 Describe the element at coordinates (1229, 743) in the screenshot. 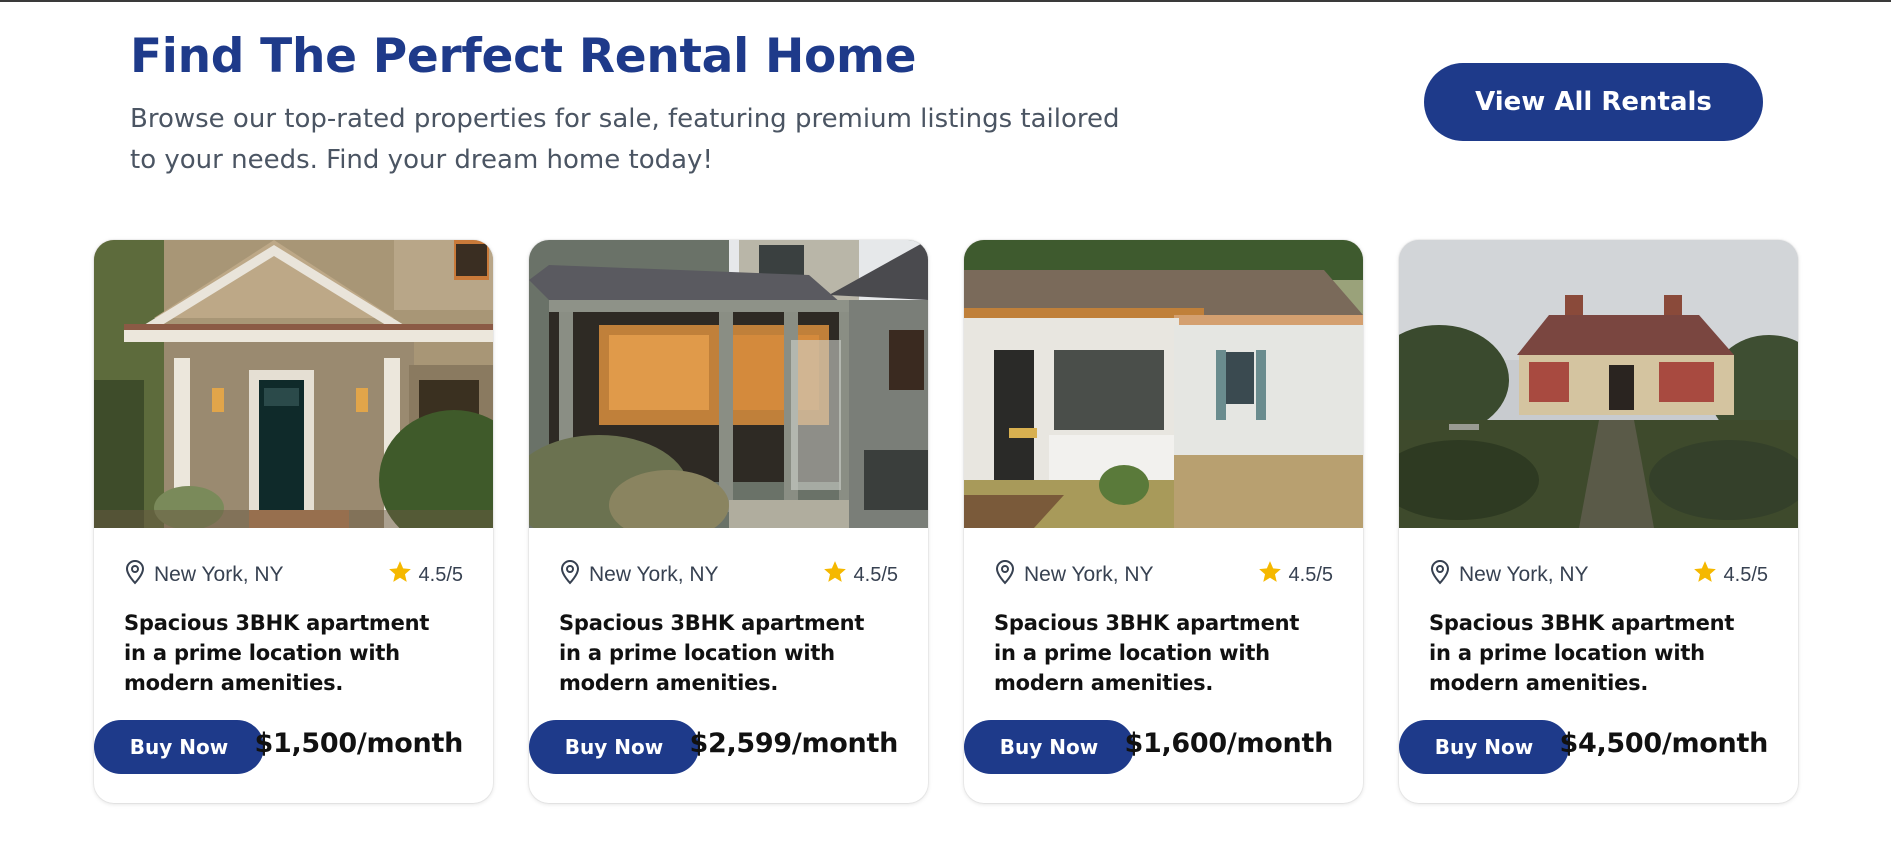

I see `listing-price: $1,600/month` at that location.